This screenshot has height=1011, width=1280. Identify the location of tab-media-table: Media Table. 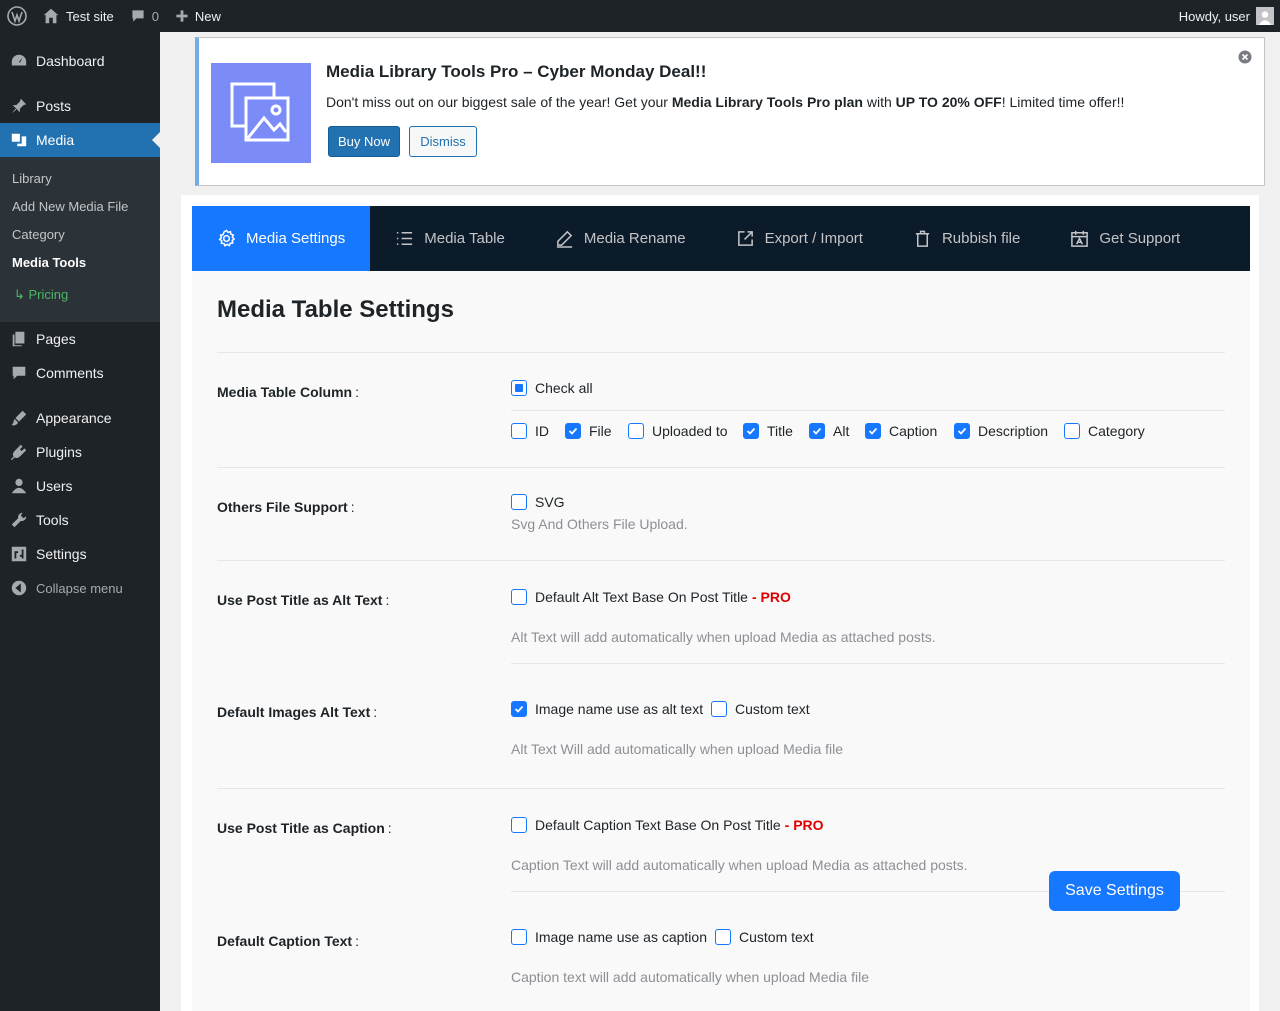
(450, 238).